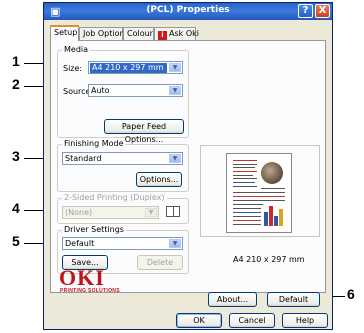 The image size is (364, 333). Describe the element at coordinates (16, 241) in the screenshot. I see `callout-5: 5` at that location.